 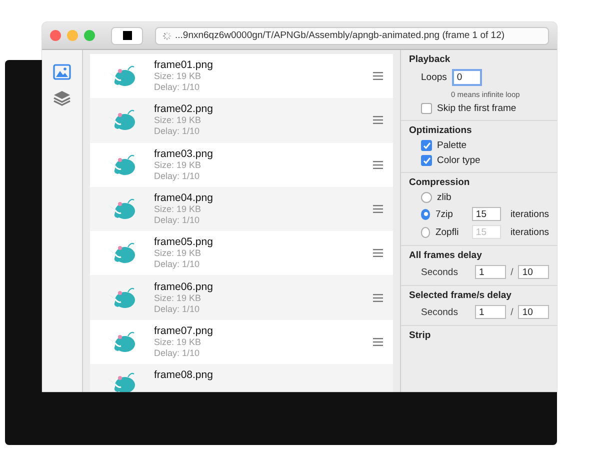 I want to click on frame-name: frame08.png, so click(x=184, y=375).